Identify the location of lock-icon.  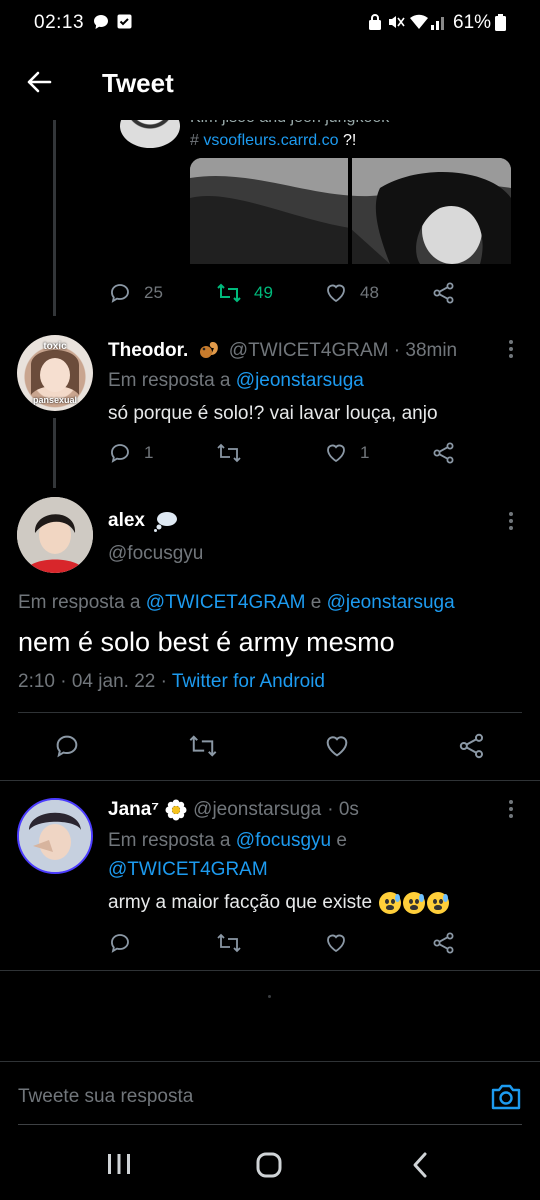
(375, 22).